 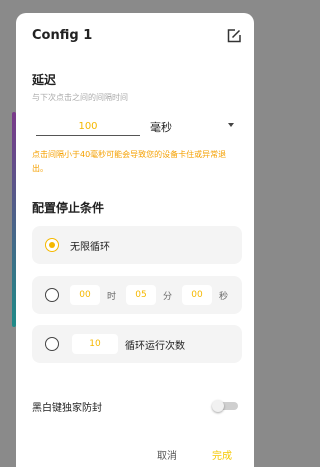 What do you see at coordinates (85, 295) in the screenshot?
I see `hours-input` at bounding box center [85, 295].